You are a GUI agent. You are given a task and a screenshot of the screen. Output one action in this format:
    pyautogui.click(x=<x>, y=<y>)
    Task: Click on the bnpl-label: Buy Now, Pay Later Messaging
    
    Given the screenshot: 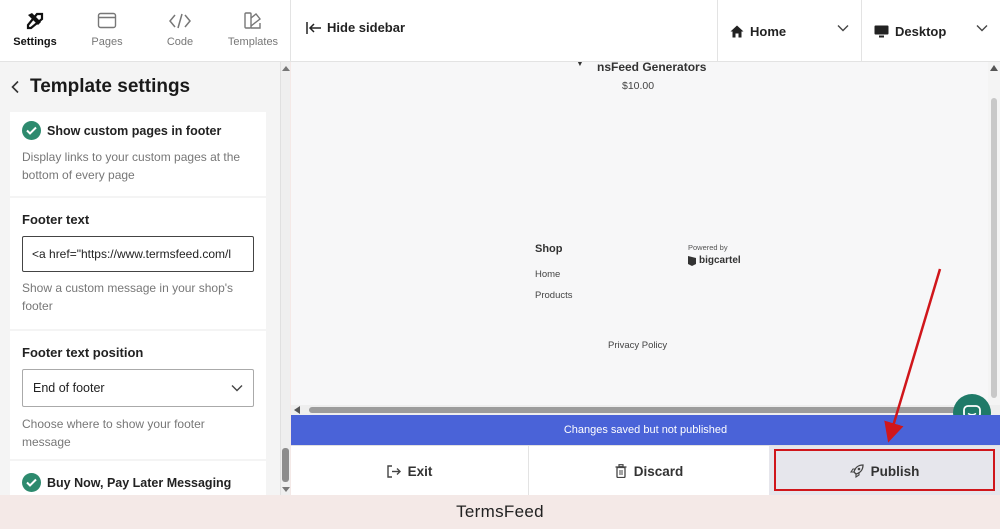 What is the action you would take?
    pyautogui.click(x=139, y=482)
    